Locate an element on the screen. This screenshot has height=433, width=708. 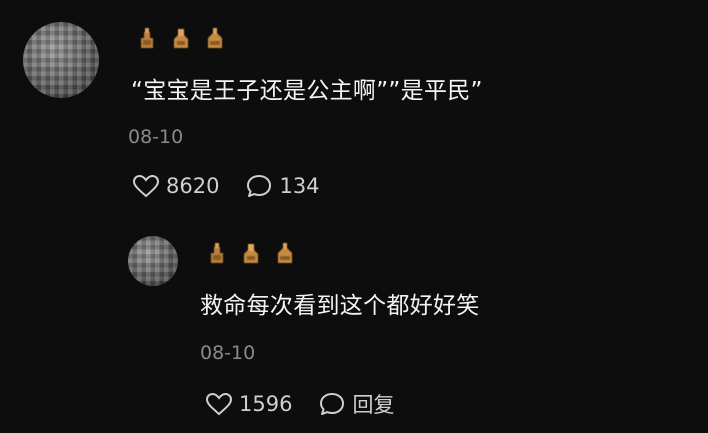
comment-actions: 8620 134 is located at coordinates (226, 186).